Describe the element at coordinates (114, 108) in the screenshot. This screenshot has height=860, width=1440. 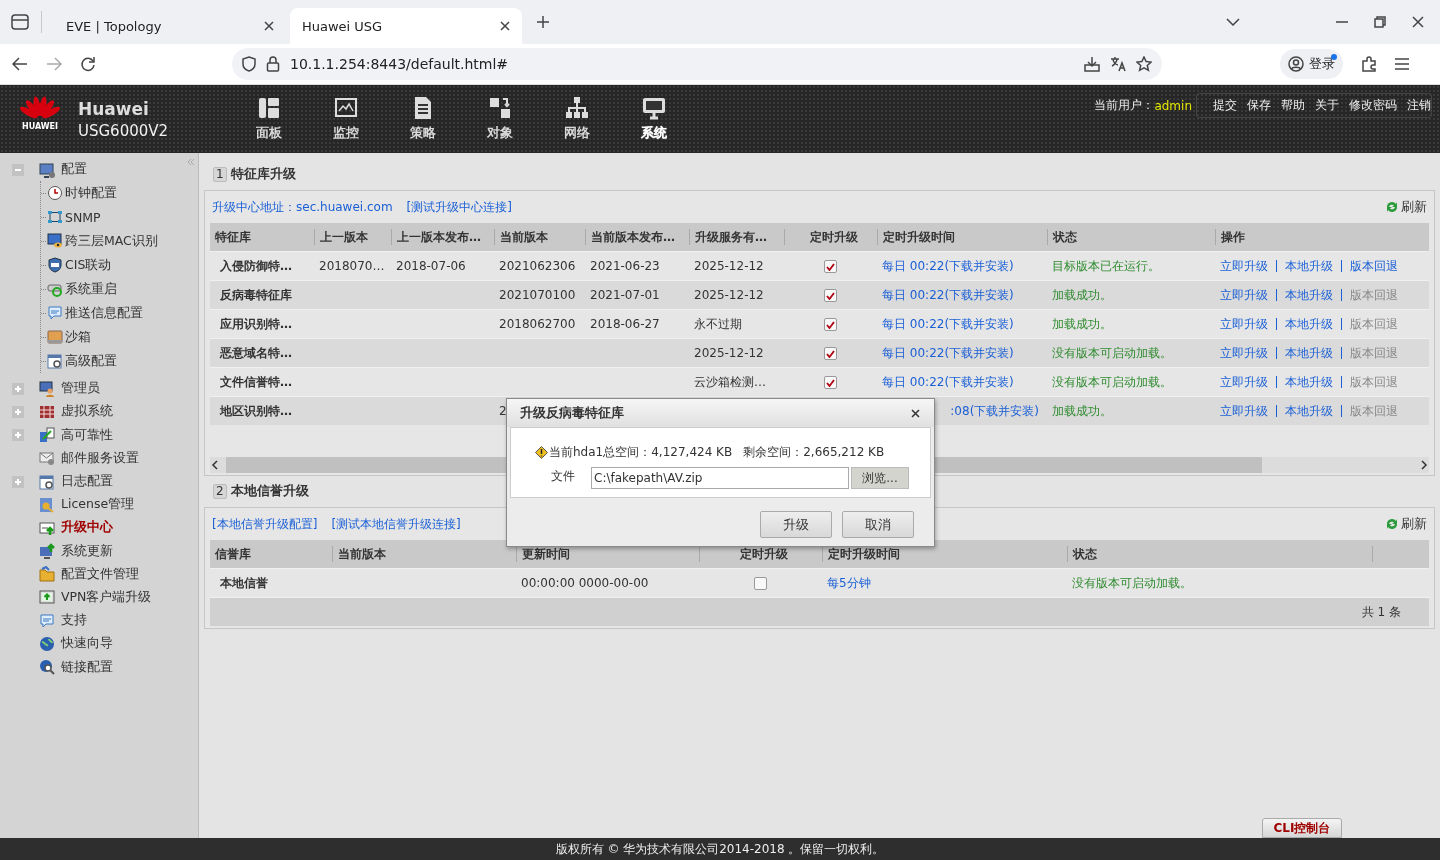
I see `brand-name: Huawei` at that location.